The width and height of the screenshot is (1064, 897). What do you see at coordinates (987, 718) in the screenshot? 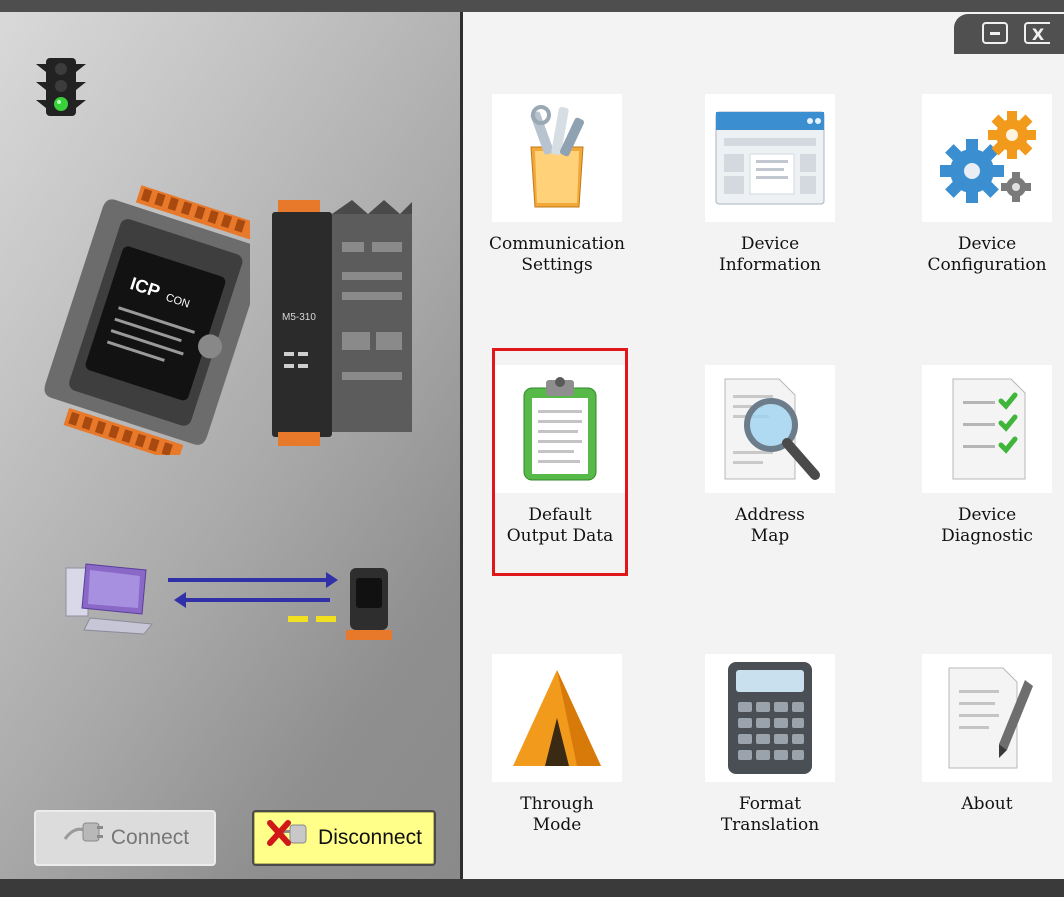
I see `about-icon` at bounding box center [987, 718].